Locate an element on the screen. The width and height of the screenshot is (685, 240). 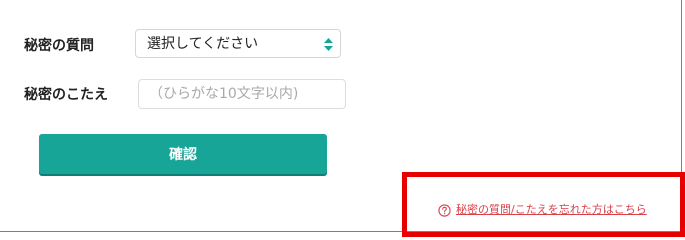
secret-question-label: 秘密の質問 is located at coordinates (59, 46).